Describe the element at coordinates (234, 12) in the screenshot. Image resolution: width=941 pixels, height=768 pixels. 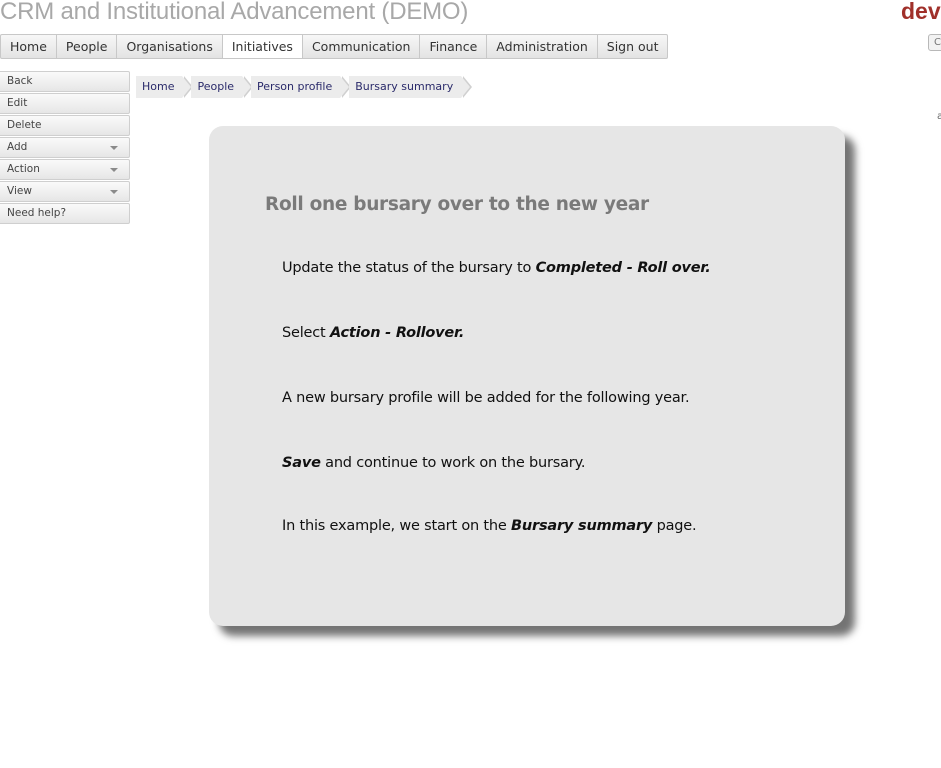
I see `app-title: CRM and Institutional Advancement (DEMO)` at that location.